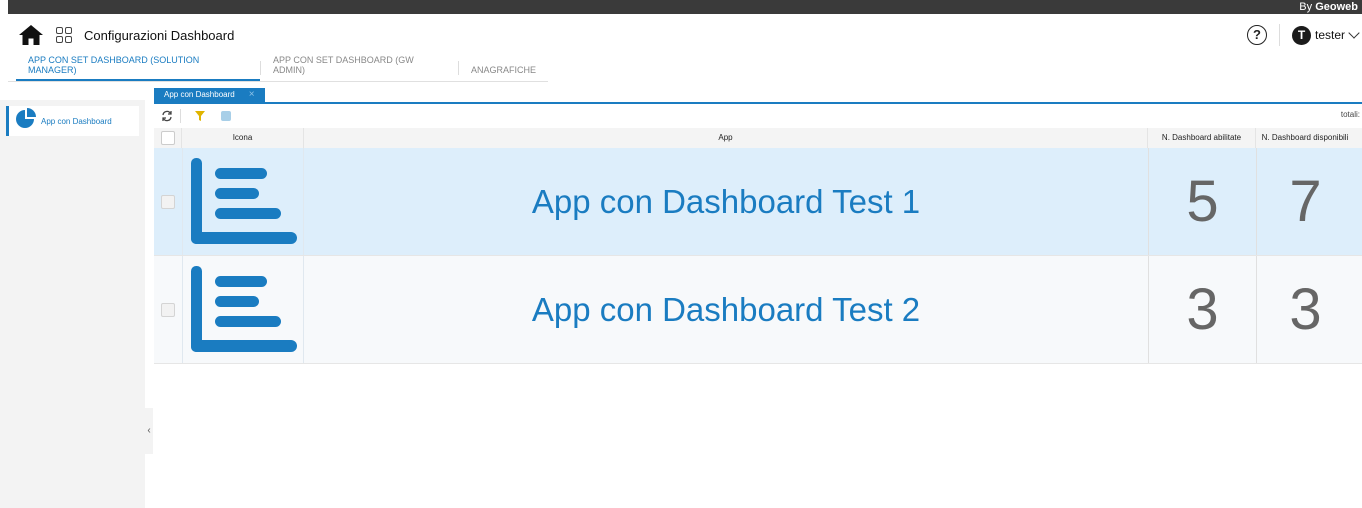 This screenshot has width=1362, height=508. I want to click on header-actions: ? T tester, so click(1303, 35).